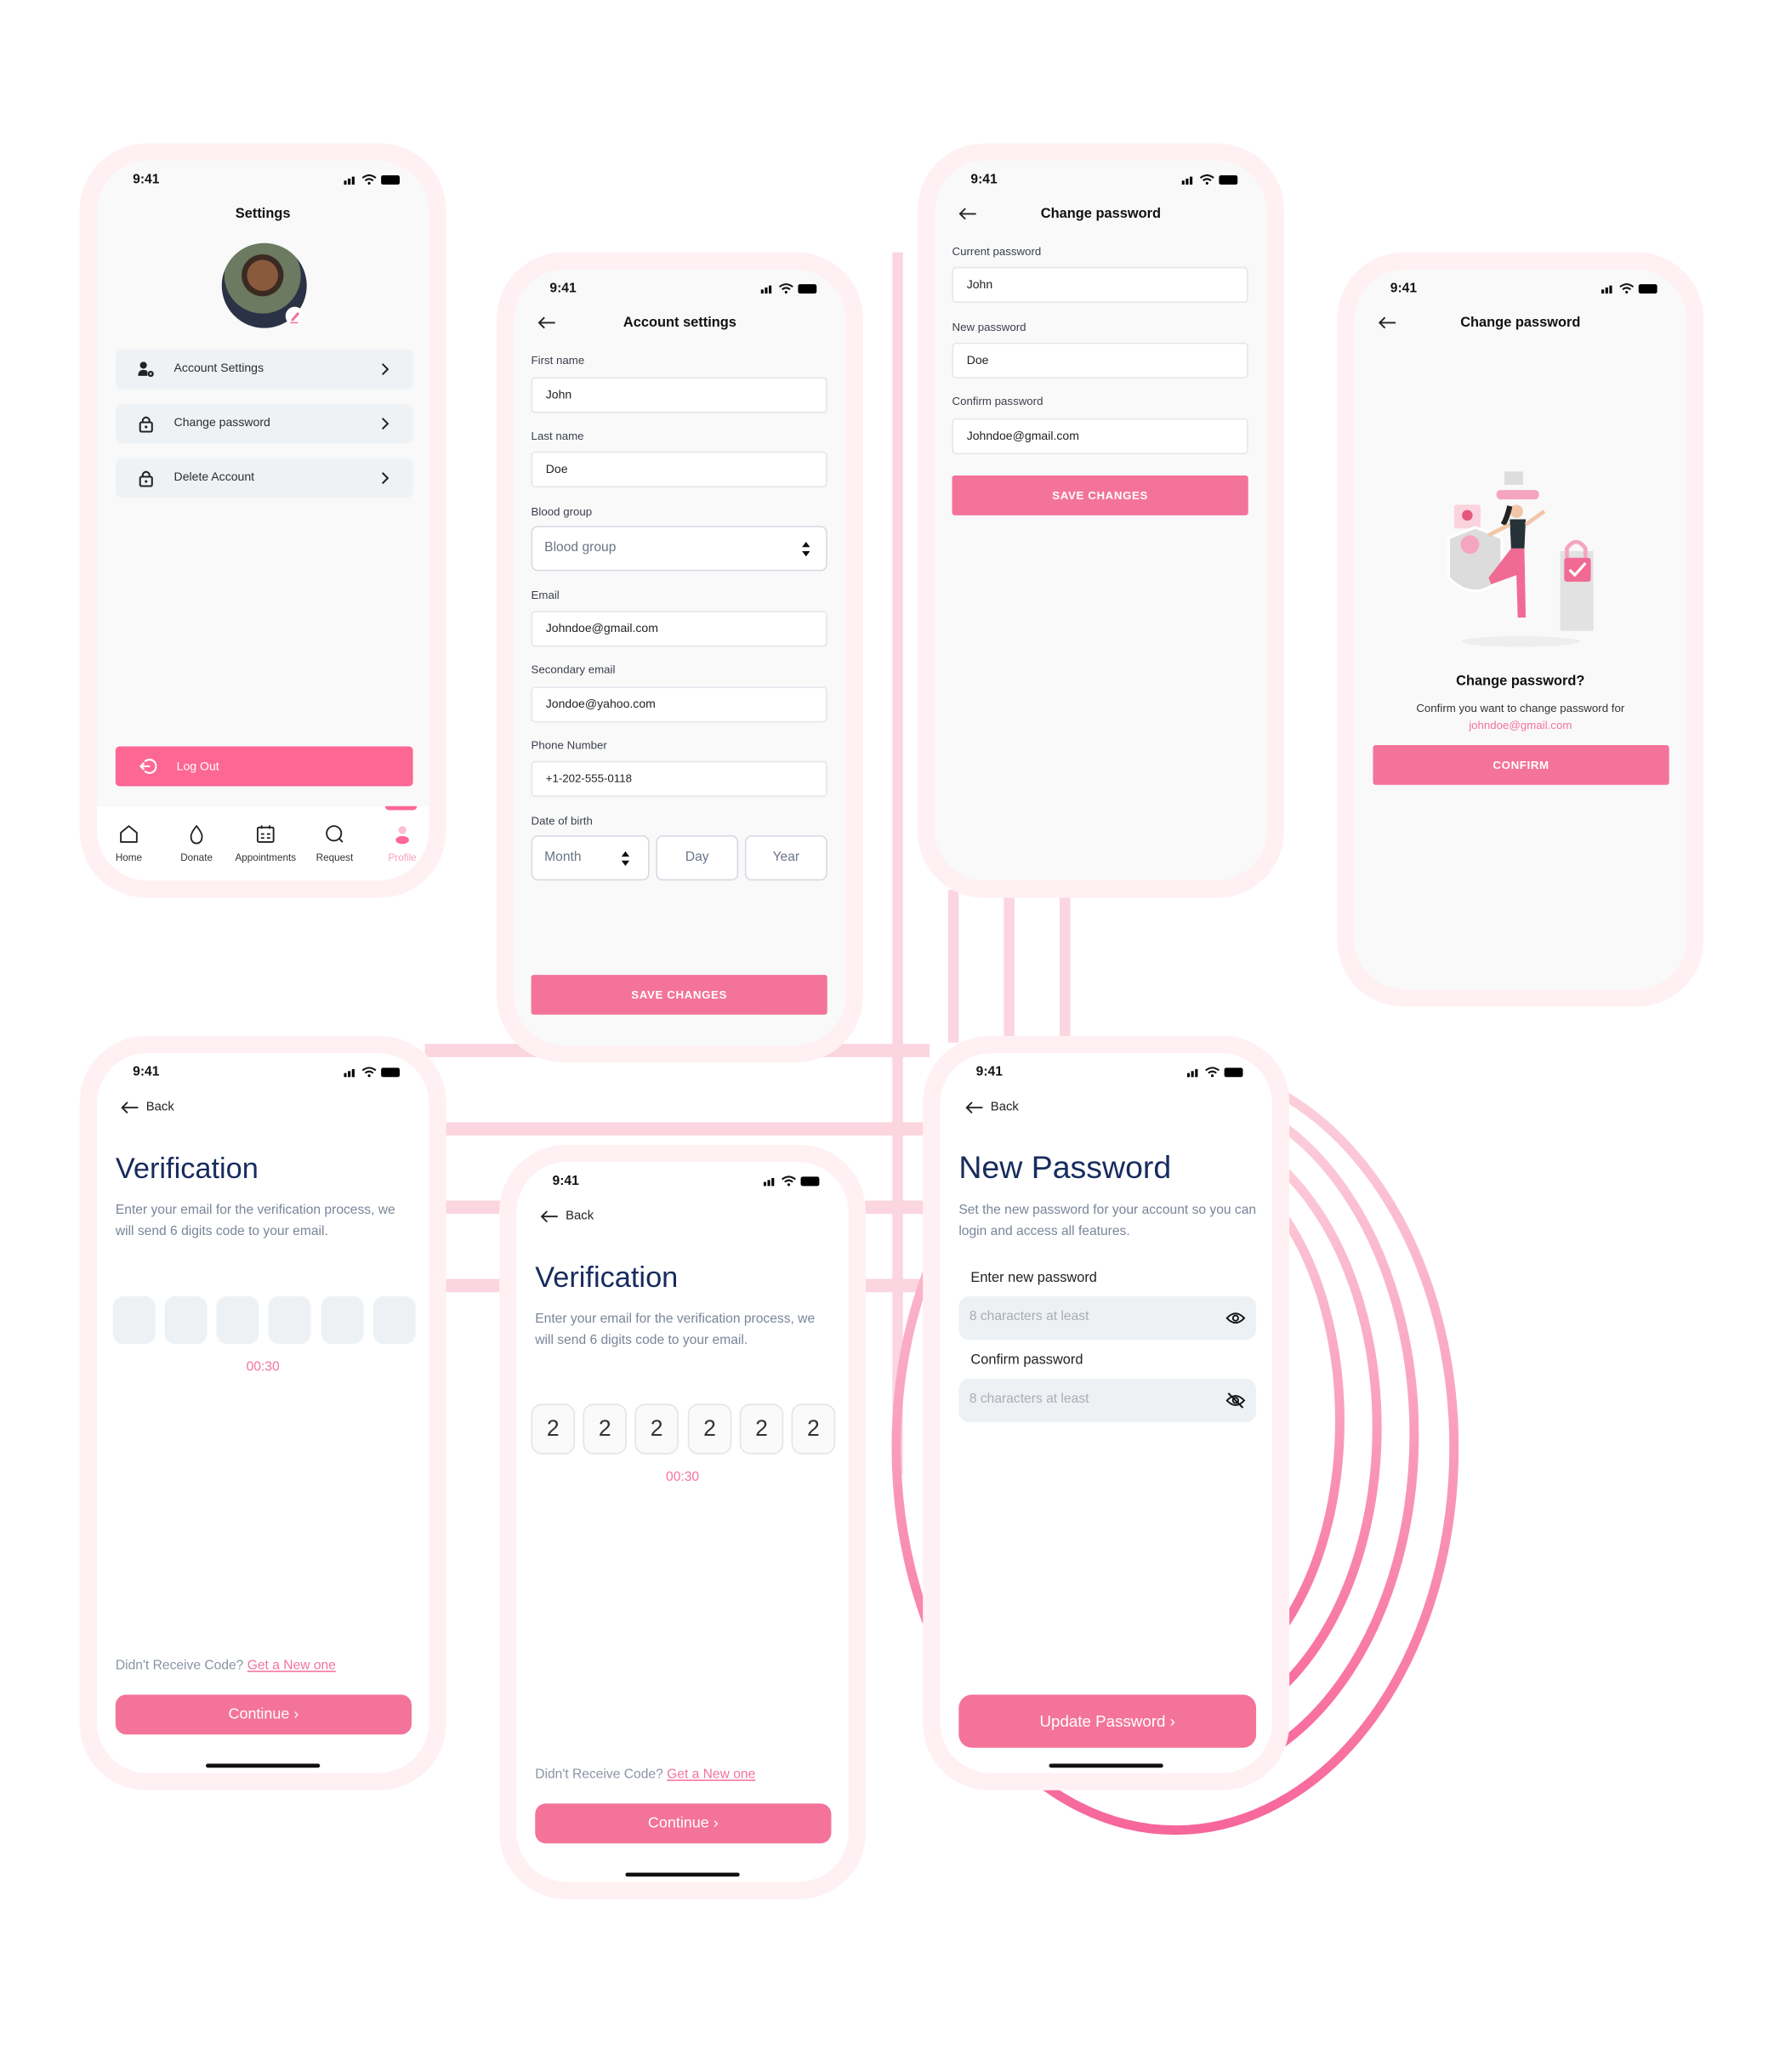 The height and width of the screenshot is (2072, 1774). Describe the element at coordinates (146, 369) in the screenshot. I see `user-gear-icon` at that location.